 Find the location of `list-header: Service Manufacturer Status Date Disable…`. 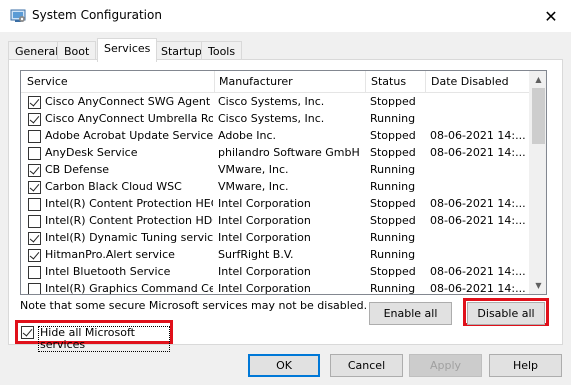

list-header: Service Manufacturer Status Date Disable… is located at coordinates (275, 82).